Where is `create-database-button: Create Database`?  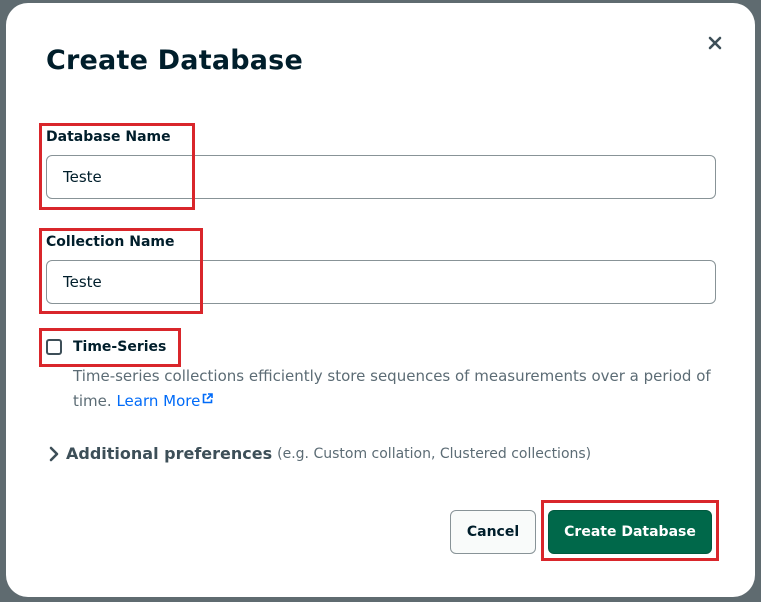
create-database-button: Create Database is located at coordinates (630, 532).